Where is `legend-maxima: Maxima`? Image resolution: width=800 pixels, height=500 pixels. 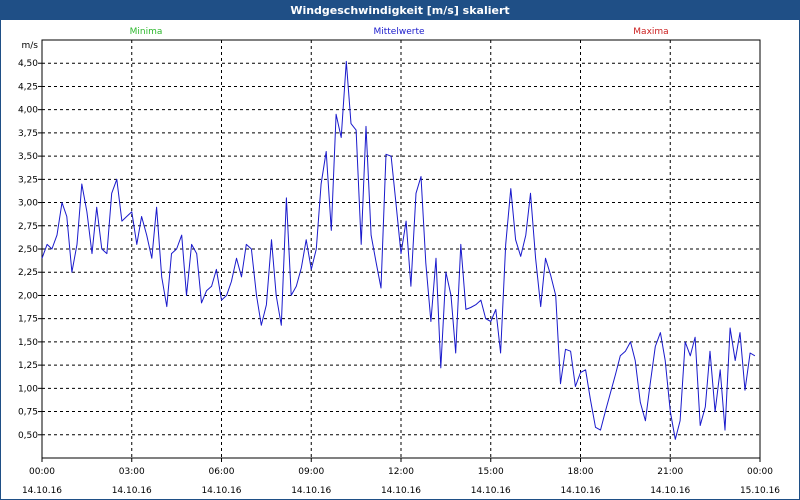 legend-maxima: Maxima is located at coordinates (650, 32).